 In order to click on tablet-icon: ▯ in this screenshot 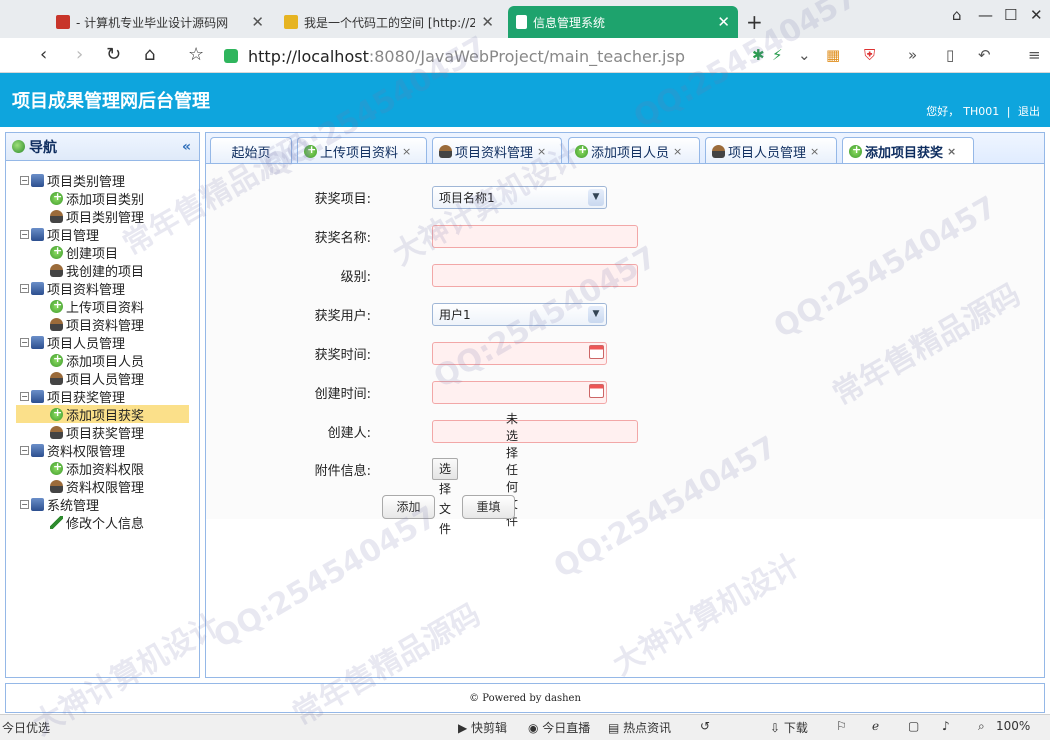, I will do `click(950, 55)`.